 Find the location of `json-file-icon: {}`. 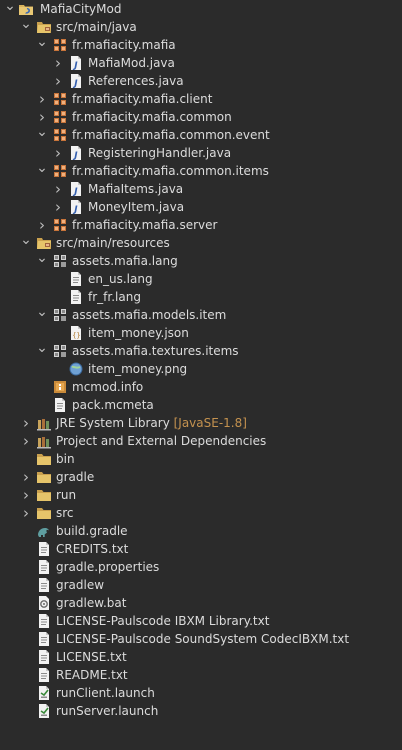

json-file-icon: {} is located at coordinates (76, 333).